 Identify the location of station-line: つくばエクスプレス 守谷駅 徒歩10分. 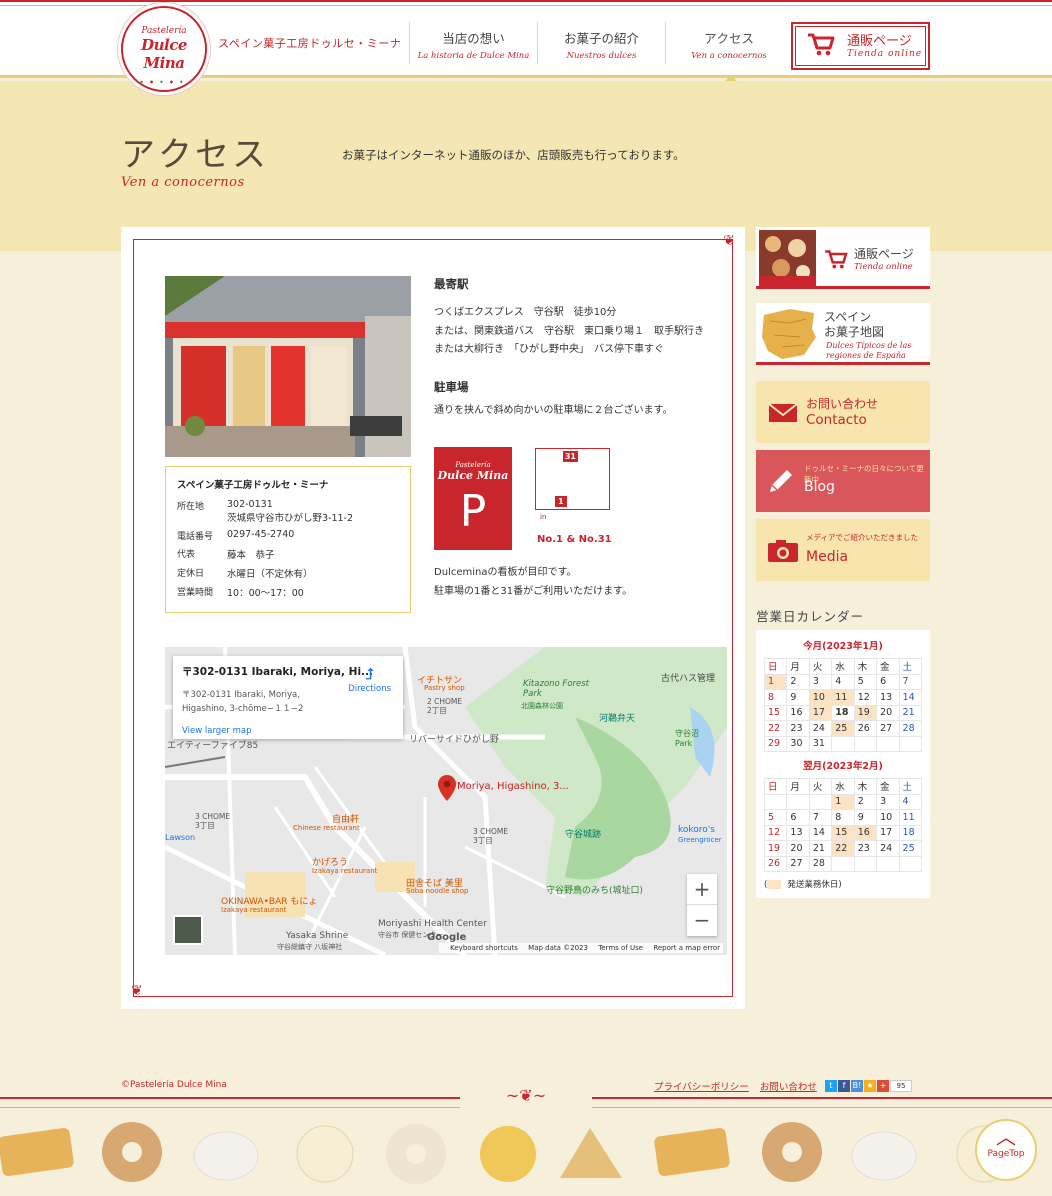
(525, 312).